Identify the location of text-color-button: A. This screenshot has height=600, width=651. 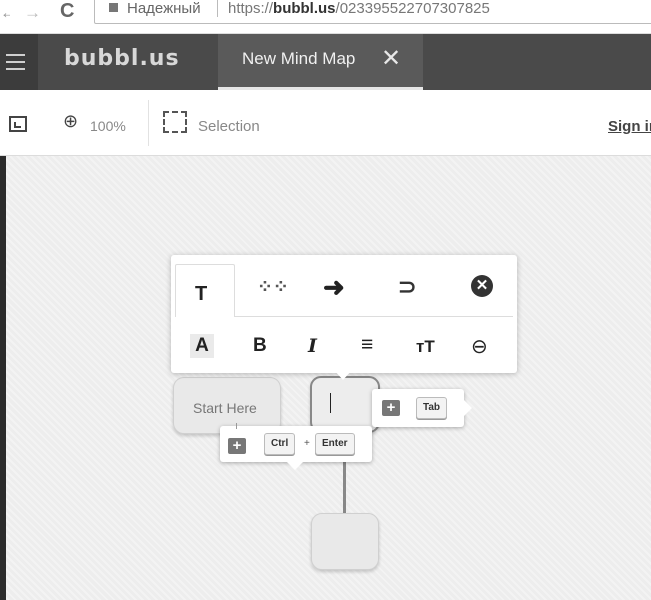
(202, 346).